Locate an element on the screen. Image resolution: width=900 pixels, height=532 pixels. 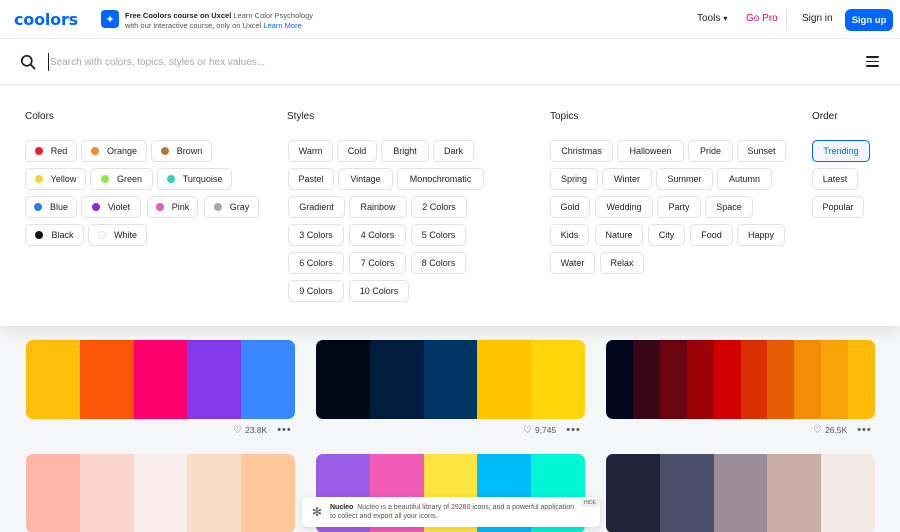
search-icon is located at coordinates (28, 62).